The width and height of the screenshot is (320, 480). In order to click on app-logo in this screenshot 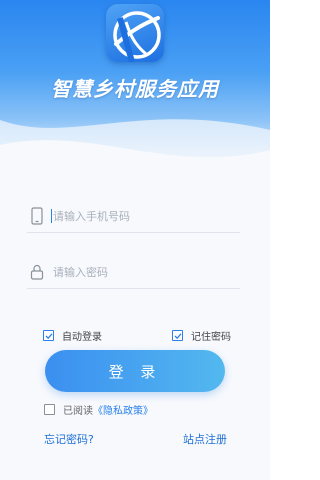, I will do `click(135, 33)`.